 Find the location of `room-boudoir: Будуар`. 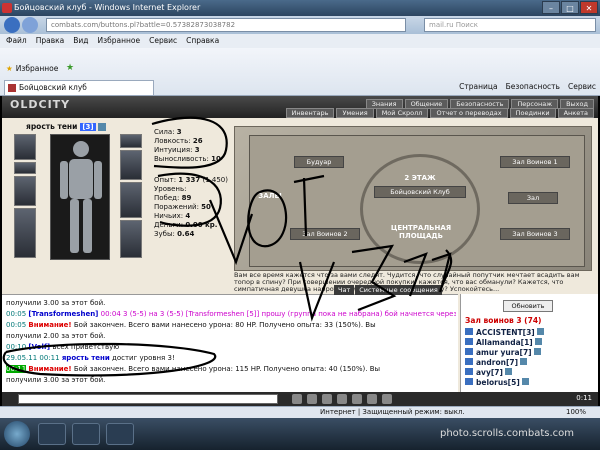

room-boudoir: Будуар is located at coordinates (319, 162).